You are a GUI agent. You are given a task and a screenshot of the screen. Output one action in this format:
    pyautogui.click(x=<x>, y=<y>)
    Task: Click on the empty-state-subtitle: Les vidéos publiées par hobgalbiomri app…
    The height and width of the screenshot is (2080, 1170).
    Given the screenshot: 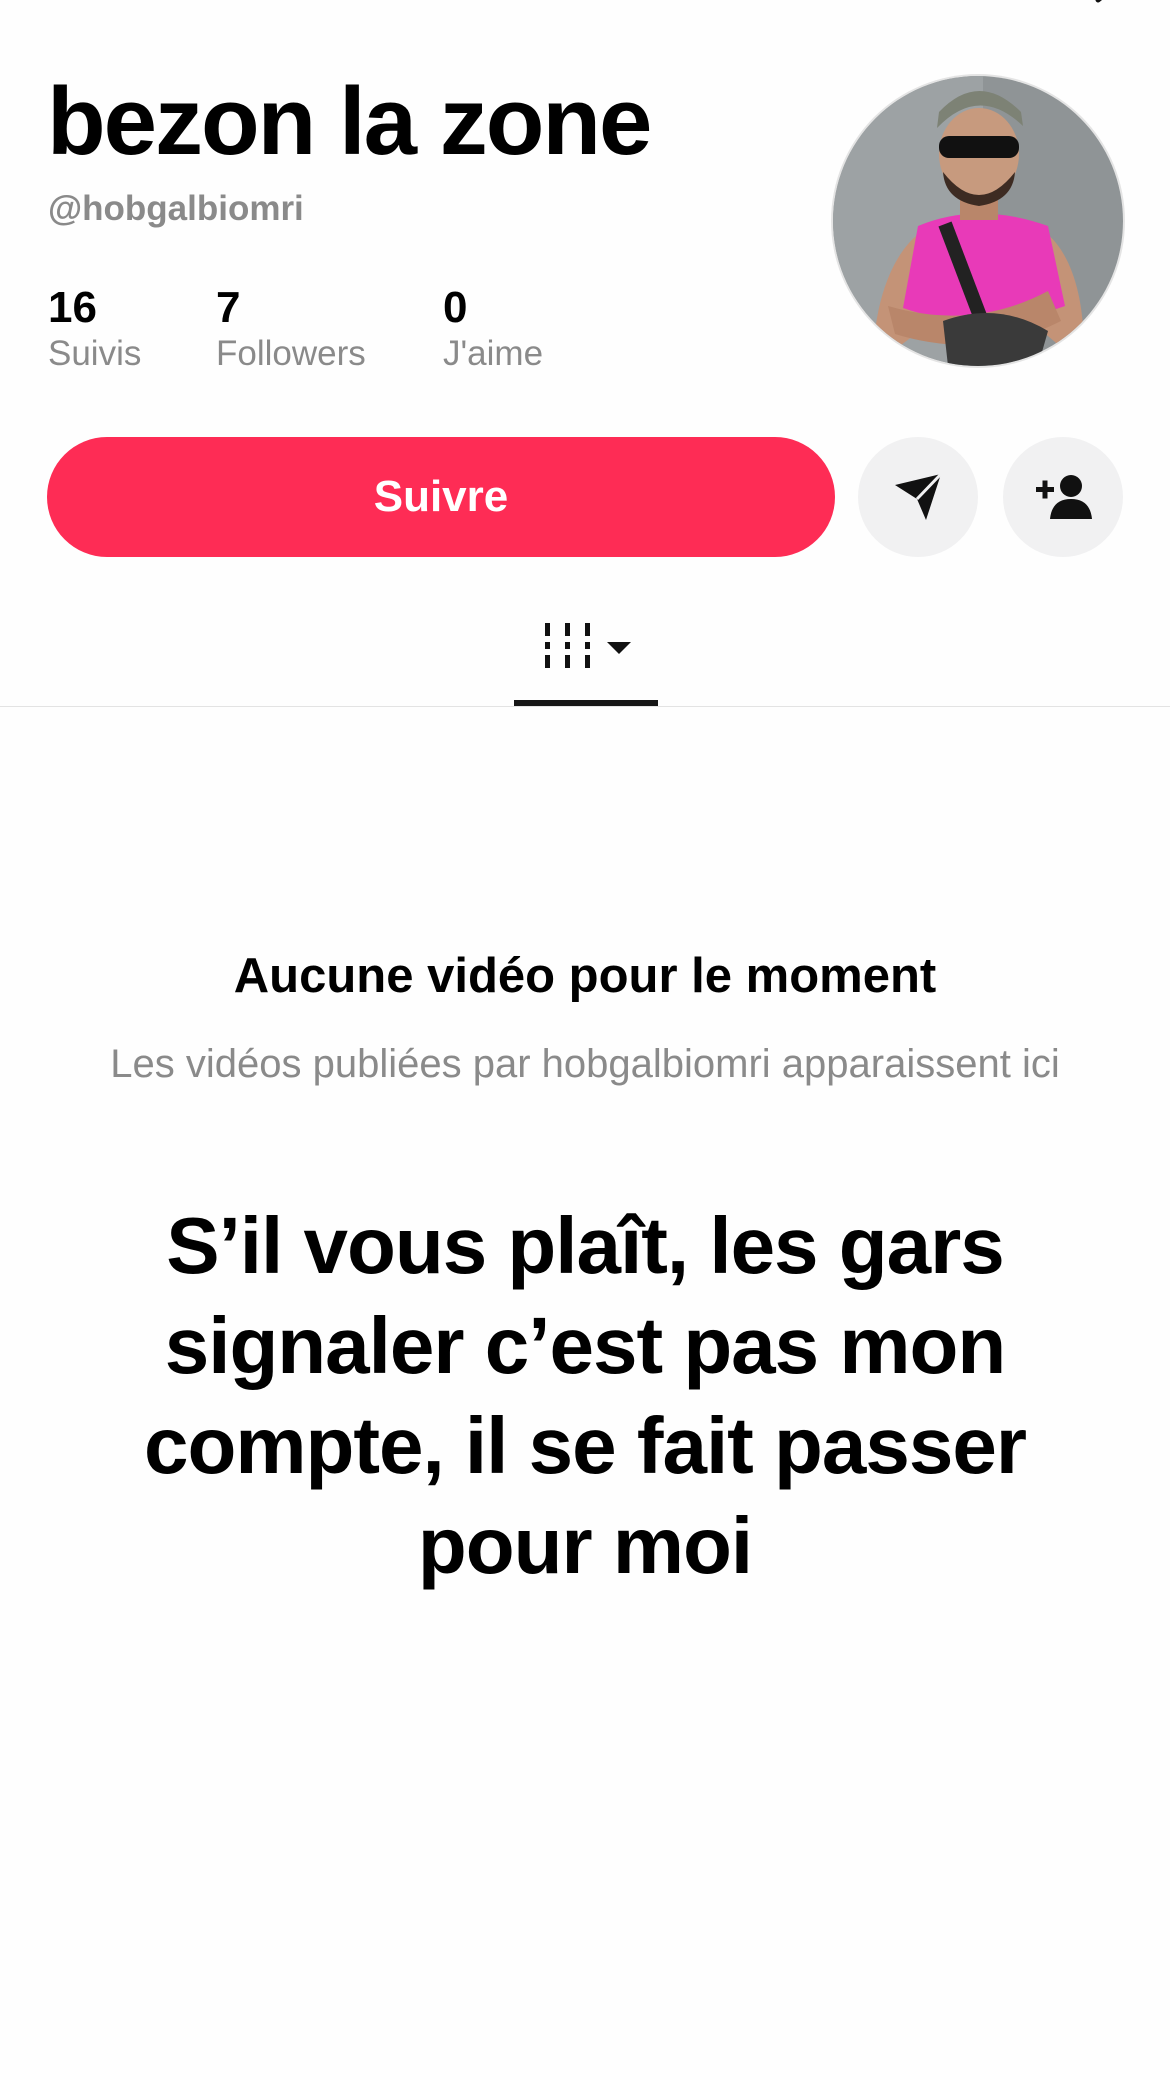 What is the action you would take?
    pyautogui.click(x=585, y=1064)
    